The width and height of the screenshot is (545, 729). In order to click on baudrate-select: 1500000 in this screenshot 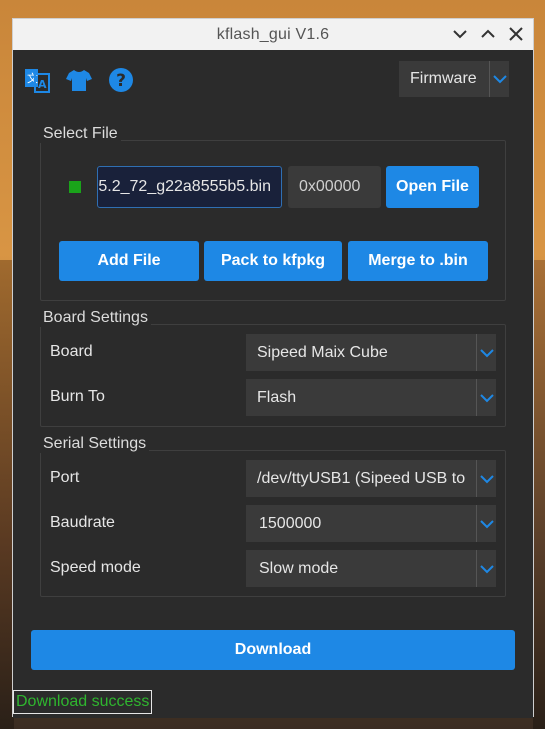, I will do `click(371, 523)`.